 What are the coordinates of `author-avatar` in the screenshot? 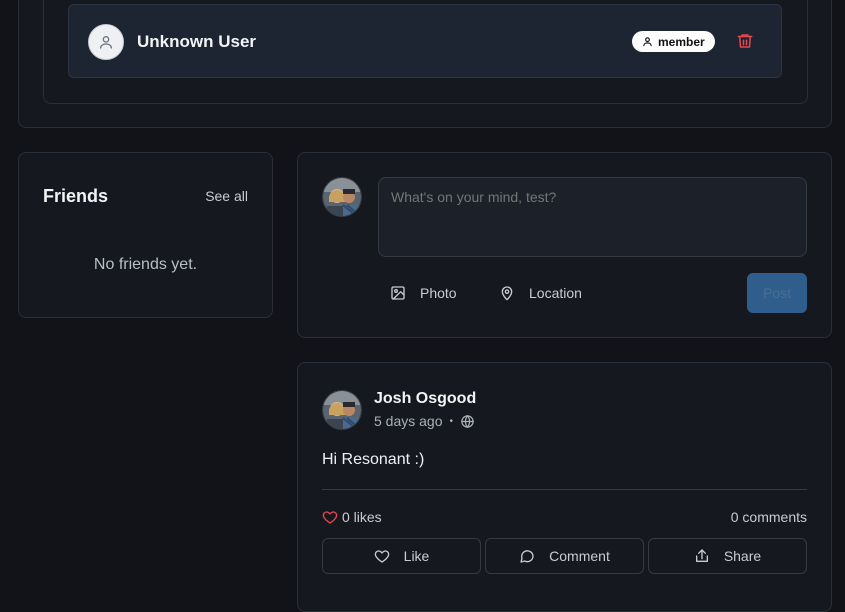 It's located at (342, 410).